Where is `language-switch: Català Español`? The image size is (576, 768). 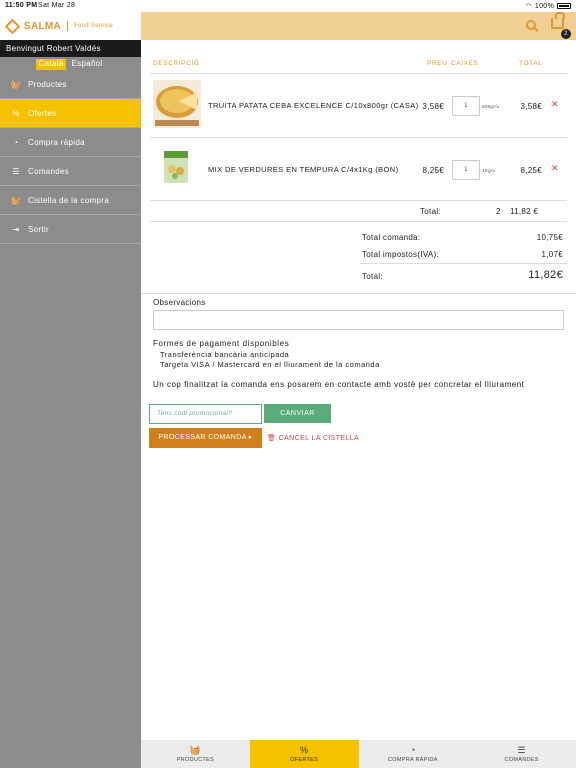 language-switch: Català Español is located at coordinates (70, 63).